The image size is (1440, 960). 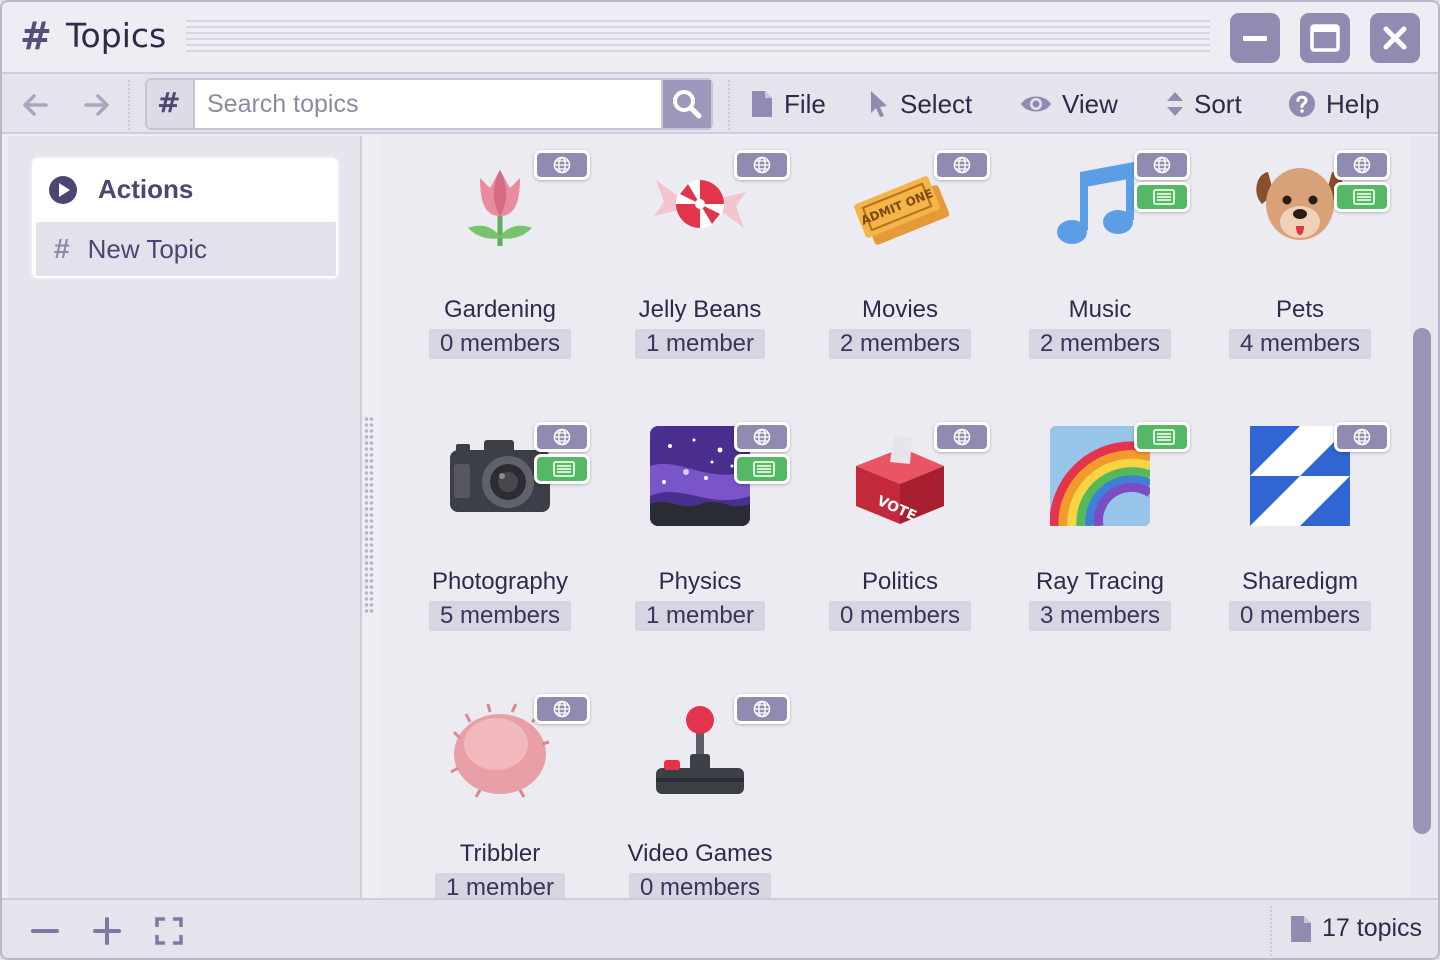 I want to click on close-icon, so click(x=1395, y=38).